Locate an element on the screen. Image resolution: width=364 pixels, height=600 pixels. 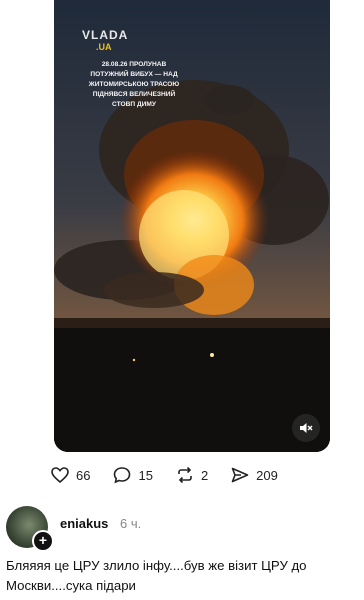
share-count: 209 is located at coordinates (267, 475).